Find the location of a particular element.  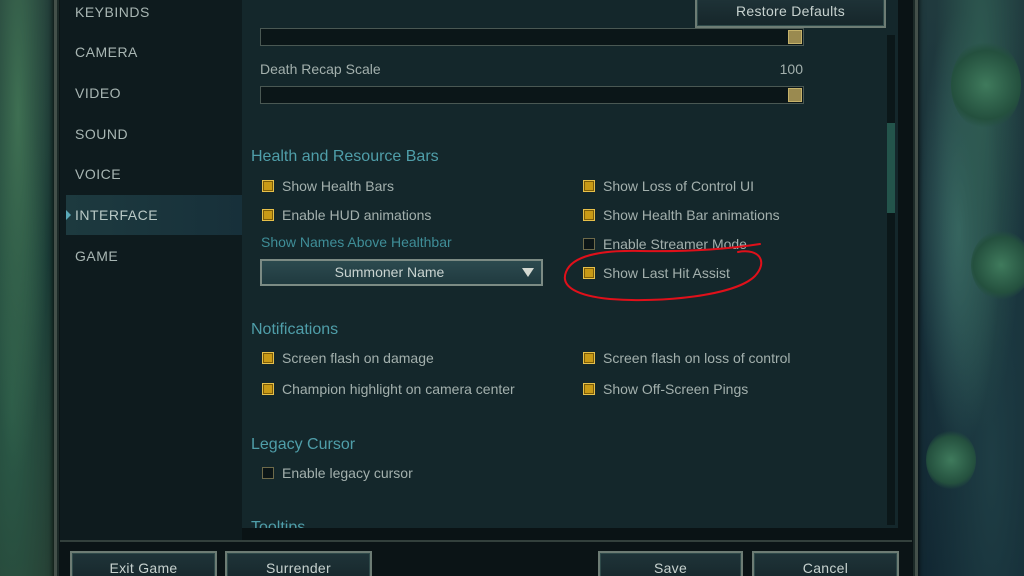

restore-defaults-label: Restore Defaults is located at coordinates (790, 11).